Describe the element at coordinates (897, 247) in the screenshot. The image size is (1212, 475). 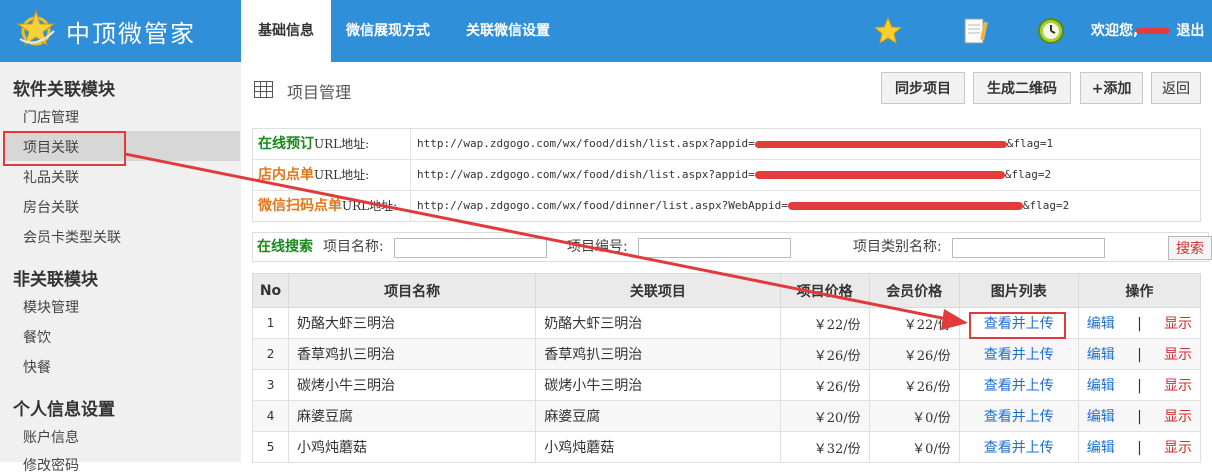
I see `project-category-label: 项目类别名称:` at that location.